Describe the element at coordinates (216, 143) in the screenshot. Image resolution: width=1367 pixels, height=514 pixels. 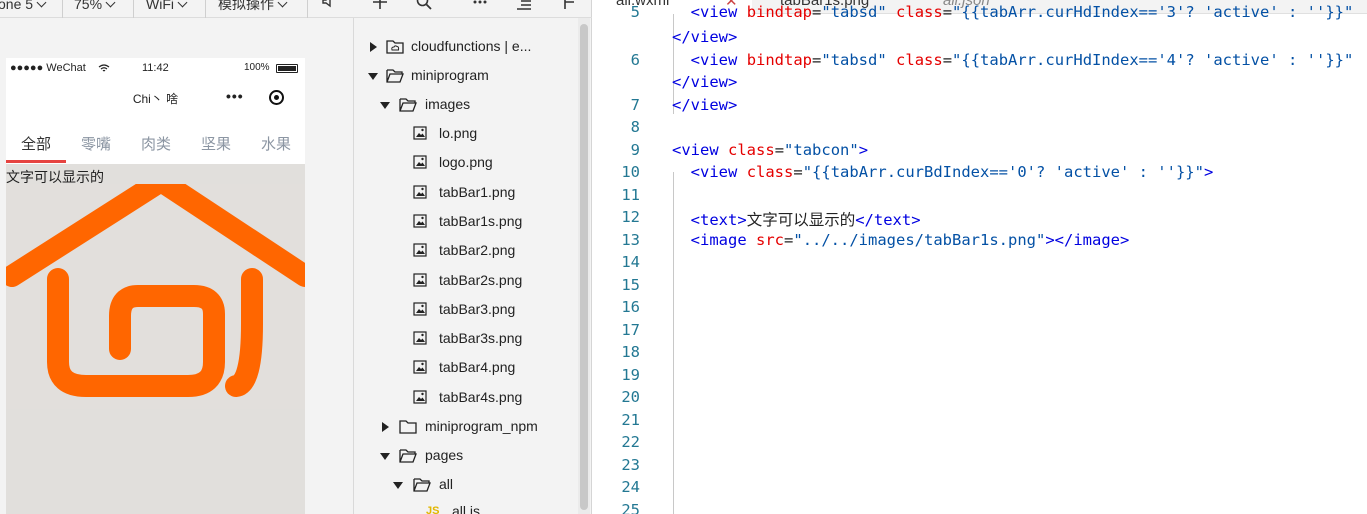
I see `tab-nuts: 坚果` at that location.